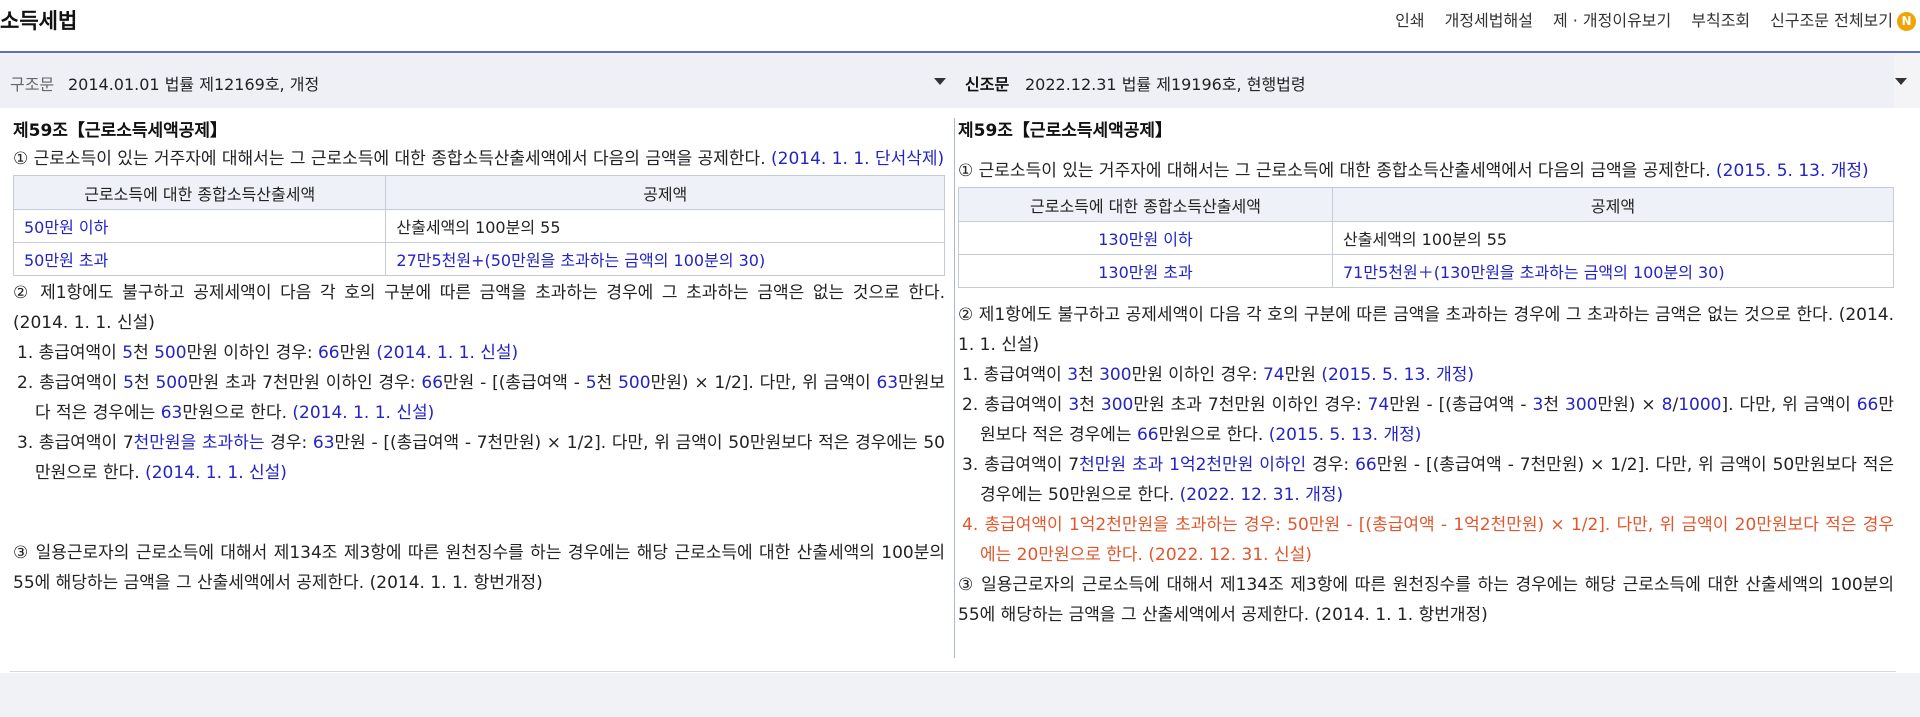 The width and height of the screenshot is (1920, 717). Describe the element at coordinates (32, 84) in the screenshot. I see `old-version-label: 구조문` at that location.